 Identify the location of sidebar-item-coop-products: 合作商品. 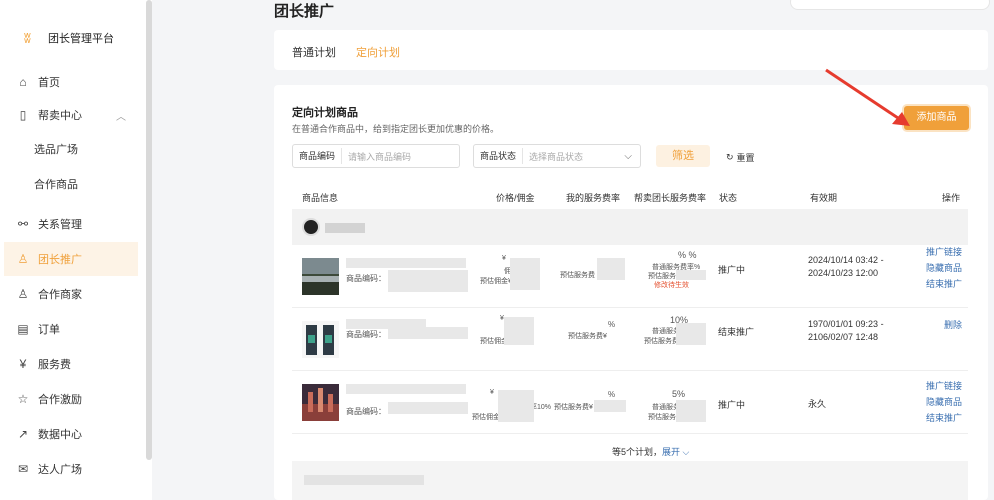
(71, 184).